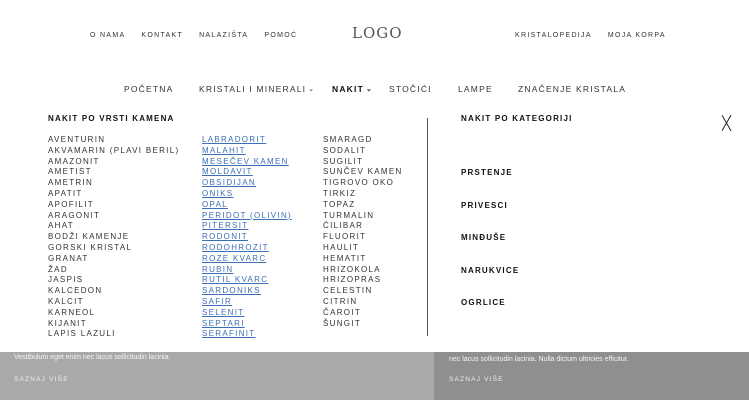  What do you see at coordinates (363, 140) in the screenshot?
I see `stone-link: SMARAGD` at bounding box center [363, 140].